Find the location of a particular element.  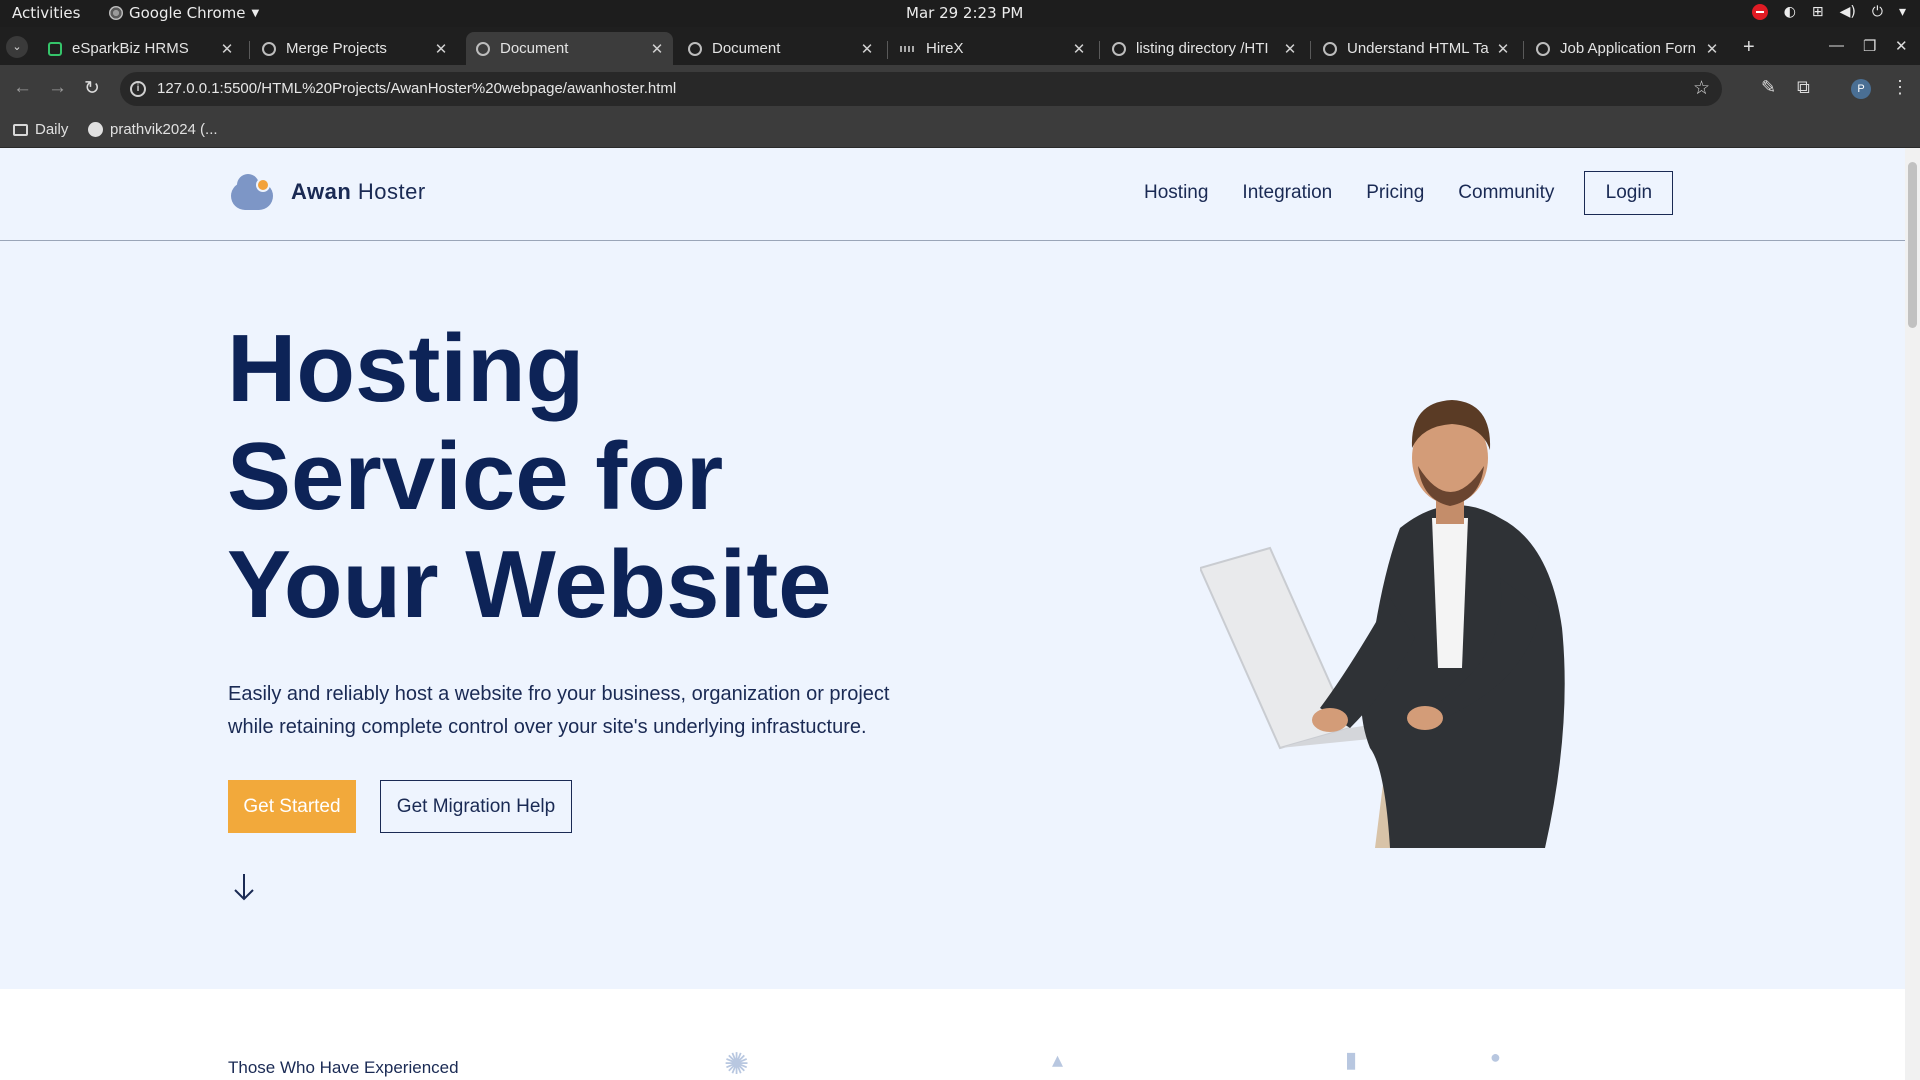

page-scrollbar is located at coordinates (1912, 614).